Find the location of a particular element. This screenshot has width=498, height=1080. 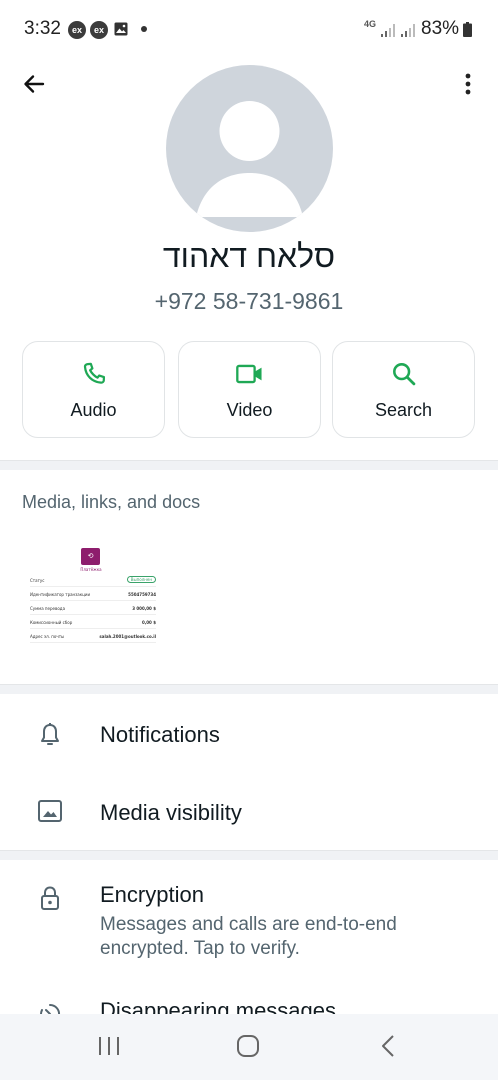

thumb-row: Статус Выполнен is located at coordinates (93, 581).